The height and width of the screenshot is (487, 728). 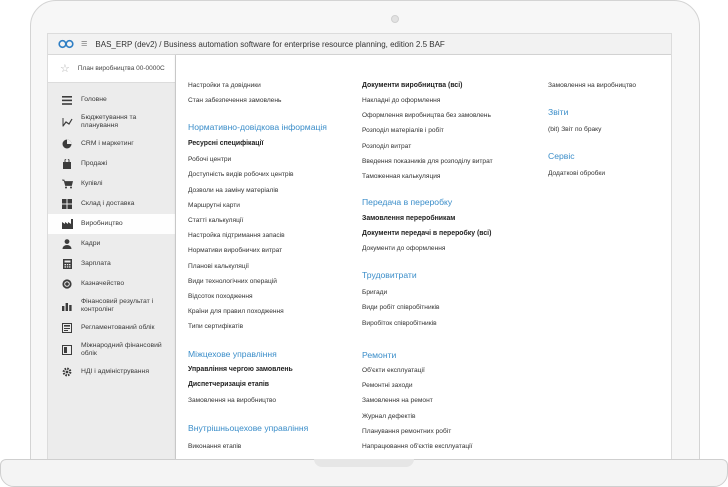 What do you see at coordinates (248, 428) in the screenshot?
I see `group-title: Внутрішньоцехове управління` at bounding box center [248, 428].